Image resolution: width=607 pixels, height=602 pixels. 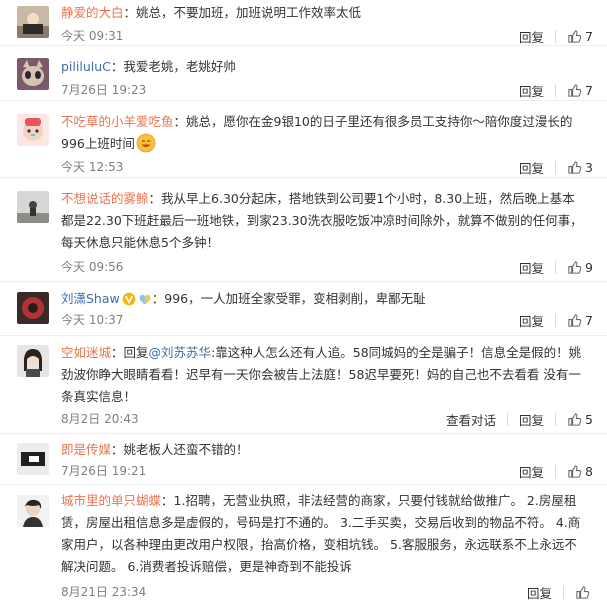 I want to click on timestamp: 7月26日 19:21, so click(x=104, y=471).